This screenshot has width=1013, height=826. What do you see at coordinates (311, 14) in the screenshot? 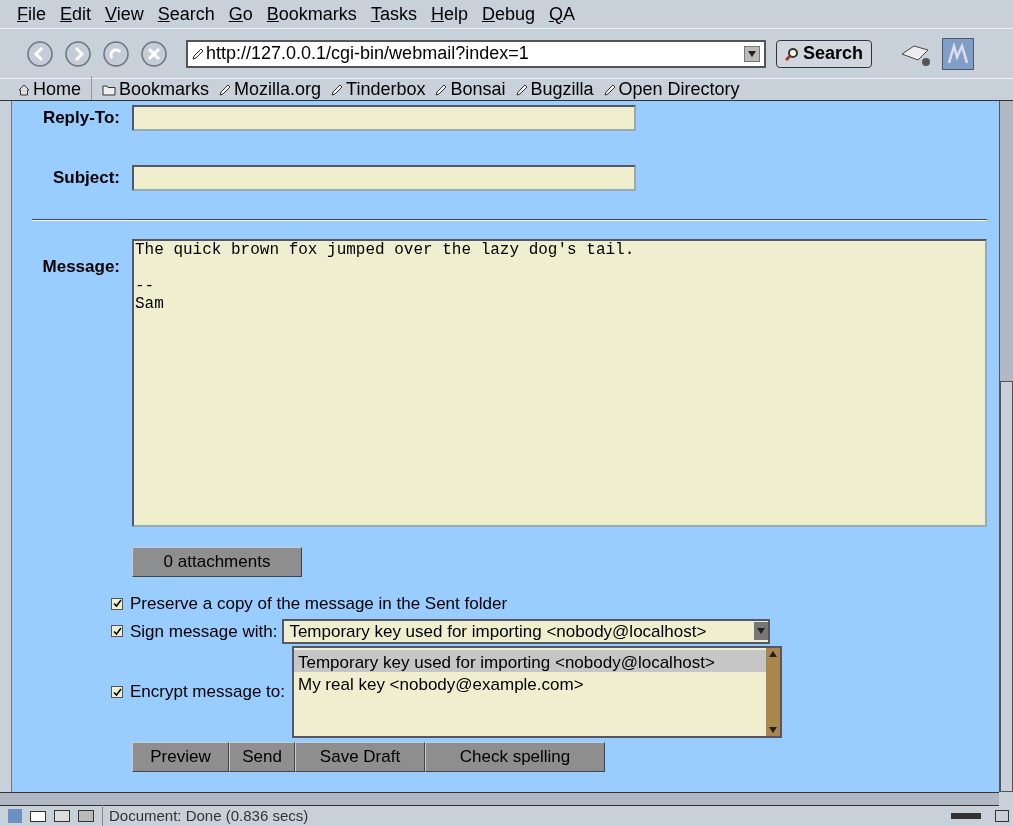
I see `menu-item: Bookmarks` at bounding box center [311, 14].